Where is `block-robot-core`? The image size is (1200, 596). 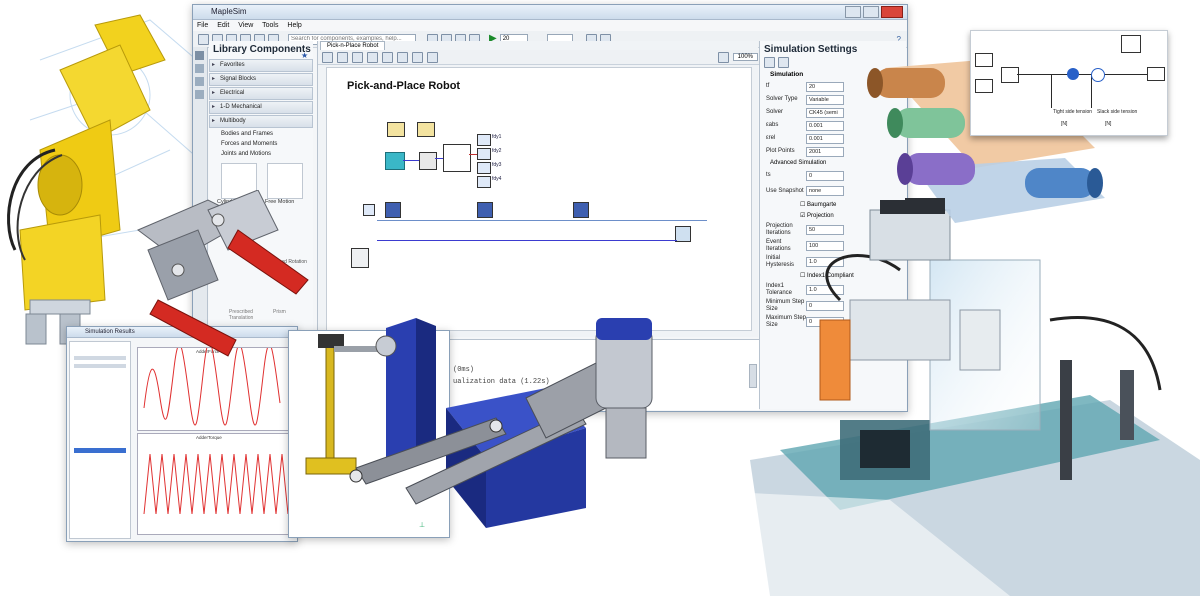 block-robot-core is located at coordinates (457, 158).